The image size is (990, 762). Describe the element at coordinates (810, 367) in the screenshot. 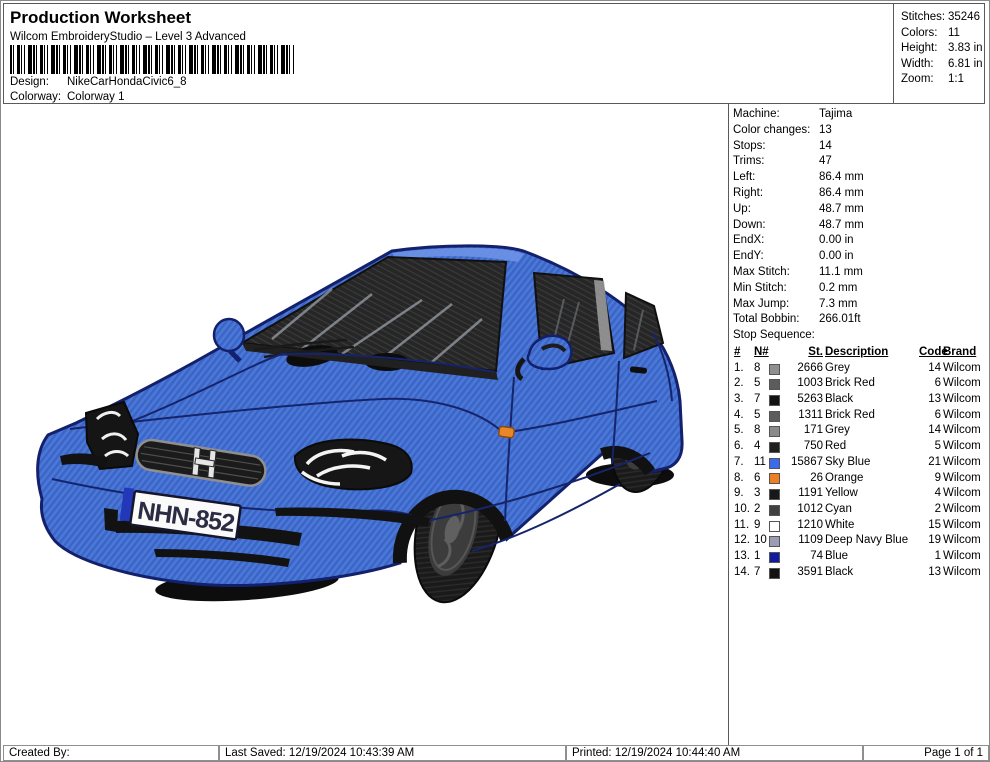

I see `row-stitches: 2666` at that location.